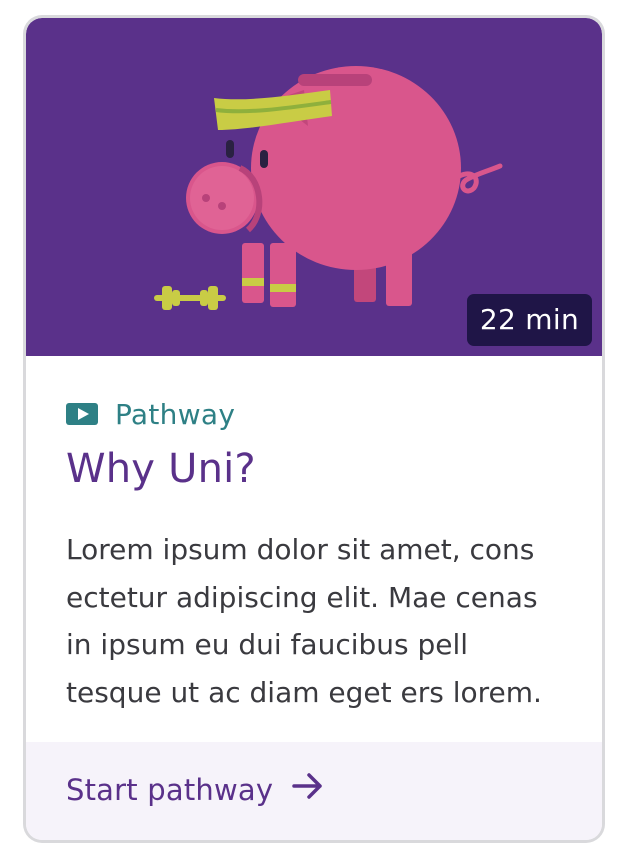 The image size is (632, 868). Describe the element at coordinates (170, 789) in the screenshot. I see `start-pathway-label: Start pathway` at that location.